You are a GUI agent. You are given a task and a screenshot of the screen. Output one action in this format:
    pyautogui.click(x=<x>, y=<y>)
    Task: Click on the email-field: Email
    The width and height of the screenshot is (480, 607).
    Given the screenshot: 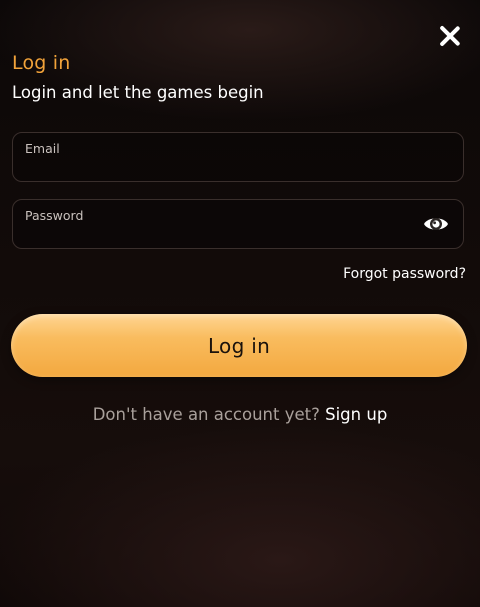 What is the action you would take?
    pyautogui.click(x=238, y=157)
    